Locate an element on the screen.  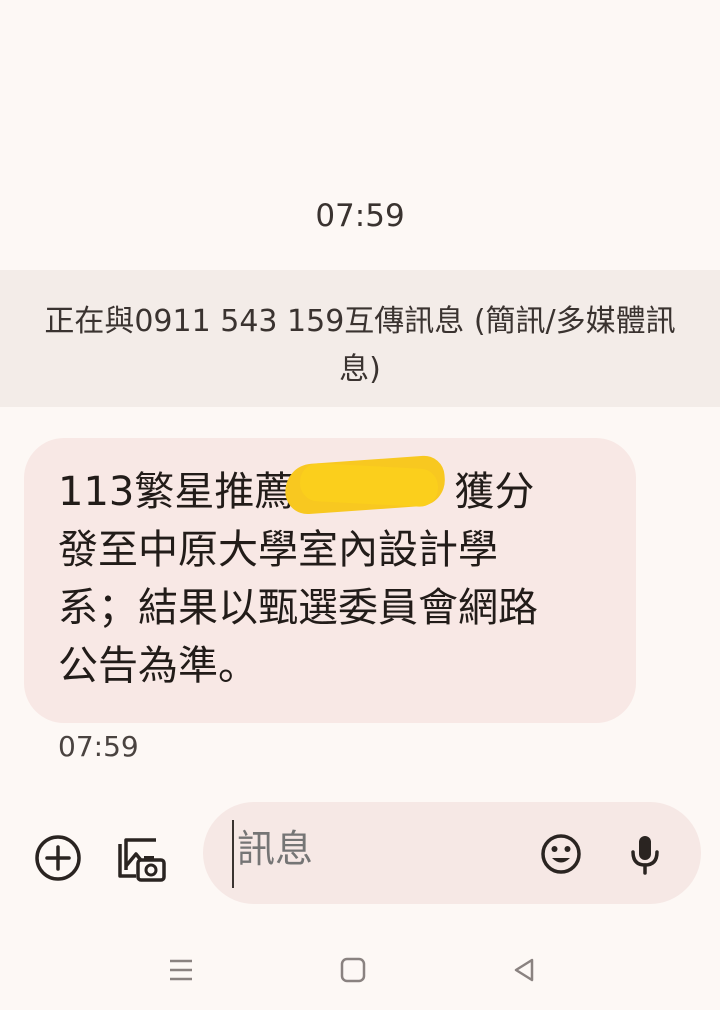
square-icon is located at coordinates (353, 970).